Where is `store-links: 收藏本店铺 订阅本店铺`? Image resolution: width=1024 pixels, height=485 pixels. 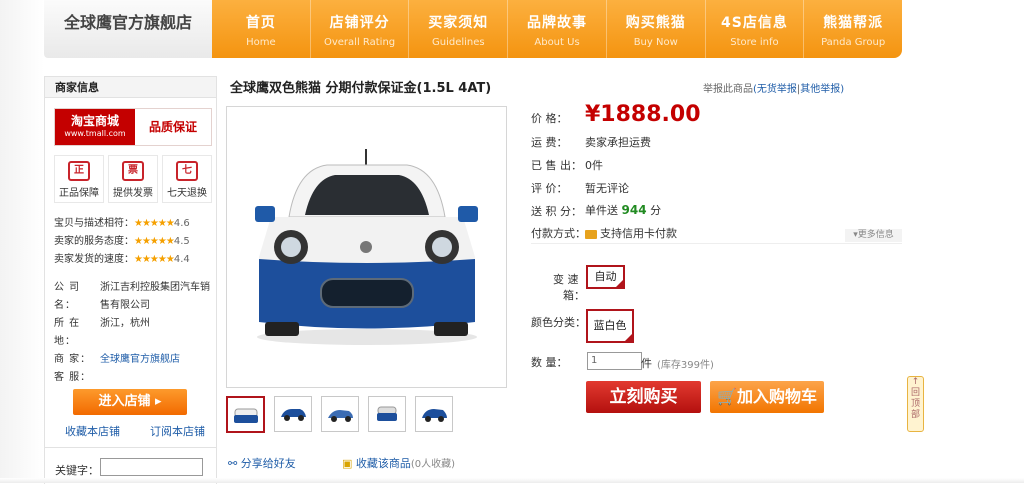 store-links: 收藏本店铺 订阅本店铺 is located at coordinates (135, 431).